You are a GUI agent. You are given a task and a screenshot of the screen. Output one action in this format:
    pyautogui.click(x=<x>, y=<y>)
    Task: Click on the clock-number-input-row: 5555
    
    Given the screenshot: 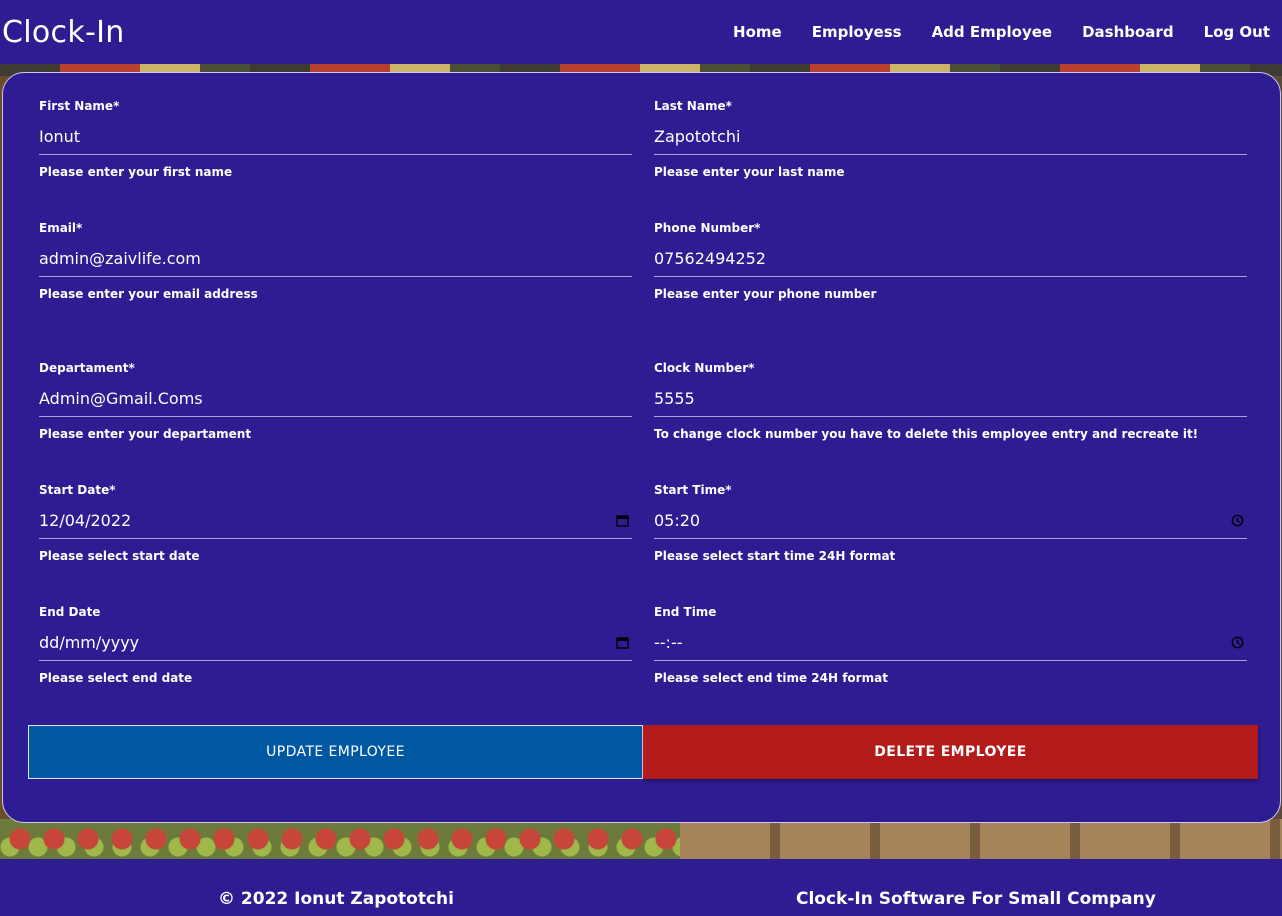 What is the action you would take?
    pyautogui.click(x=950, y=402)
    